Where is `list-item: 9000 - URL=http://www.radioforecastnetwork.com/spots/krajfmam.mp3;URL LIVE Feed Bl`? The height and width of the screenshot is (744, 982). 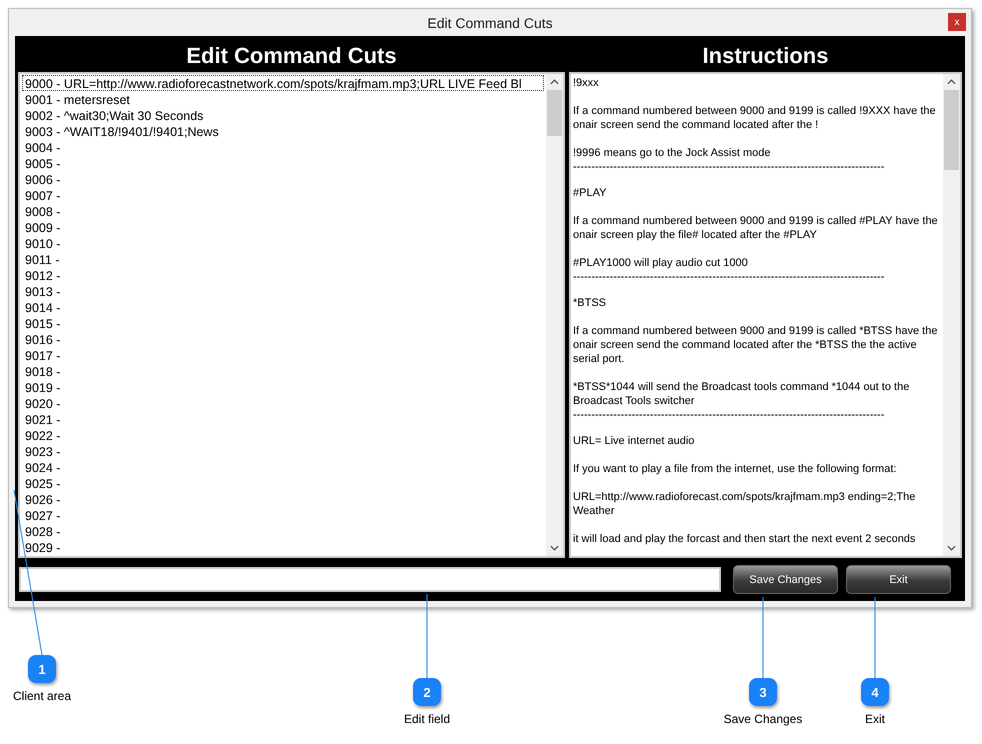 list-item: 9000 - URL=http://www.radioforecastnetwork.com/spots/krajfmam.mp3;URL LIVE Feed Bl is located at coordinates (283, 83).